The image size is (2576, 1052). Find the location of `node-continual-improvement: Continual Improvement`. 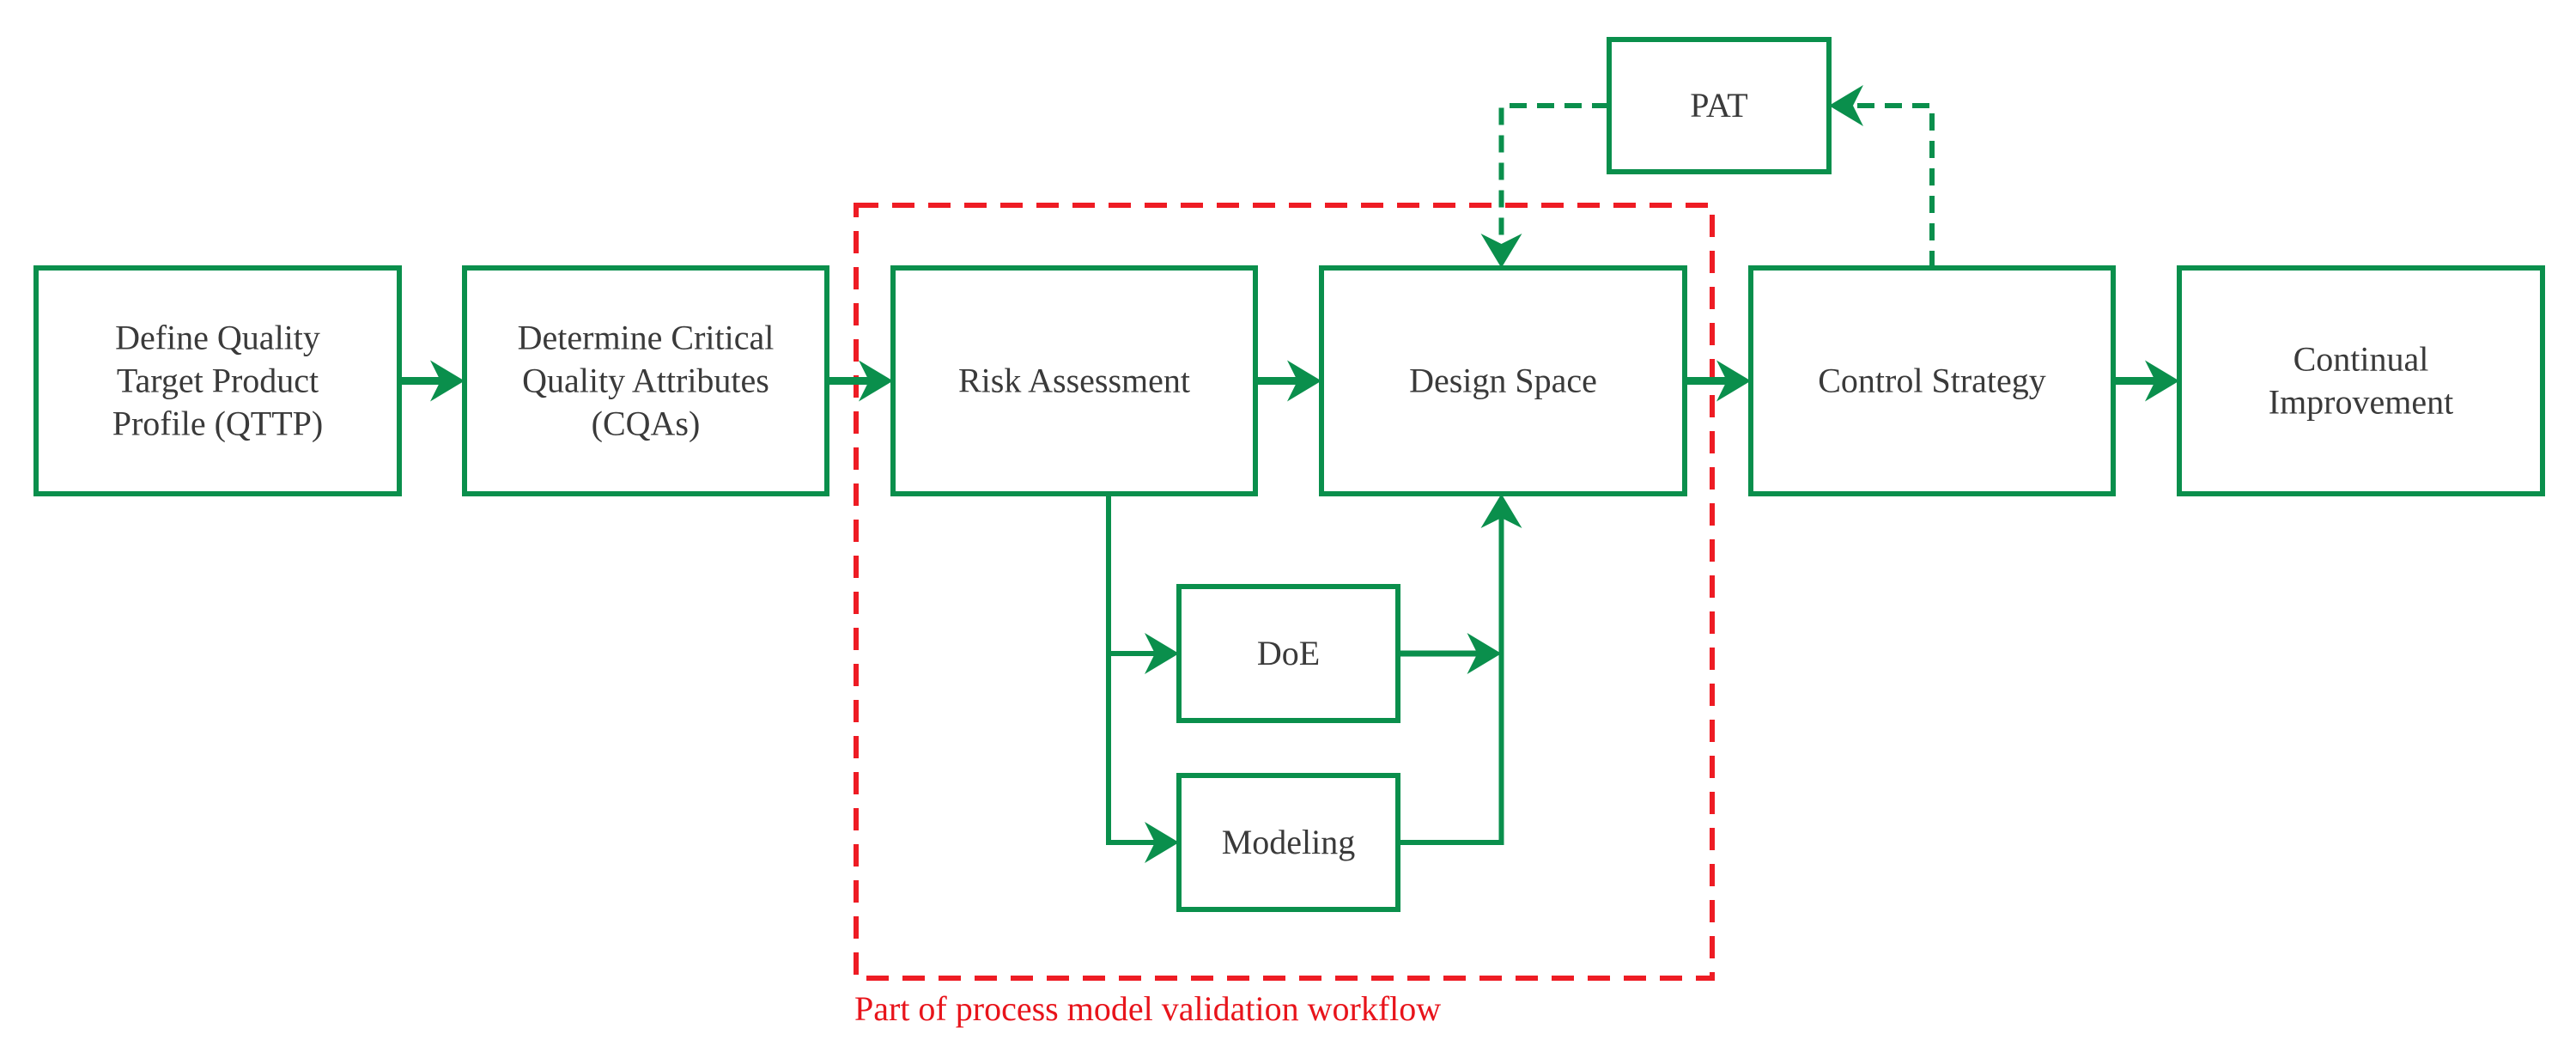

node-continual-improvement: Continual Improvement is located at coordinates (2361, 381).